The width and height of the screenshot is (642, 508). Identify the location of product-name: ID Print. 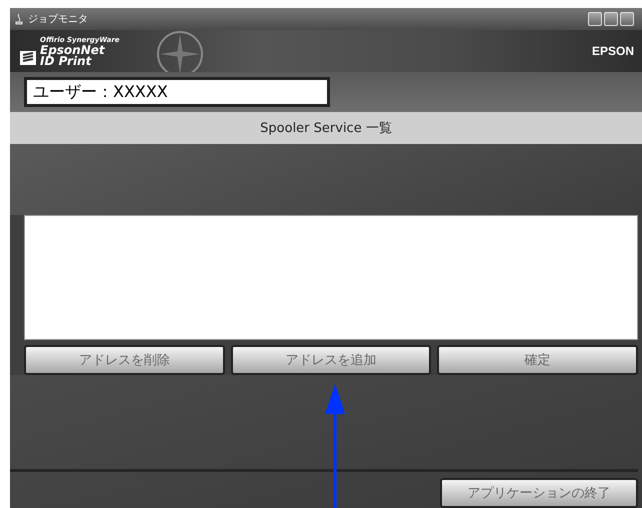
(66, 61).